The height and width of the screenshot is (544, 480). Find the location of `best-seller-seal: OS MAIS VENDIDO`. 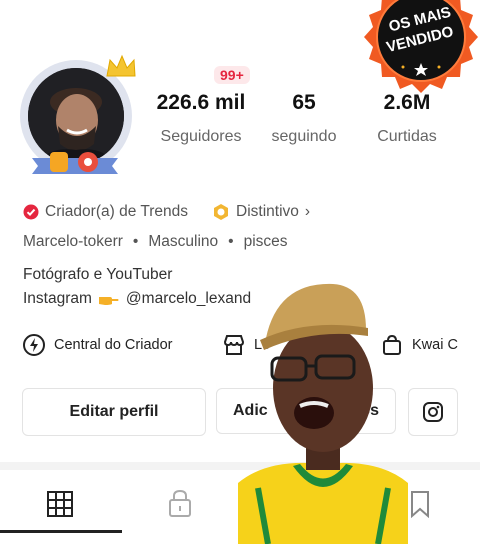

best-seller-seal: OS MAIS VENDIDO is located at coordinates (421, 46).